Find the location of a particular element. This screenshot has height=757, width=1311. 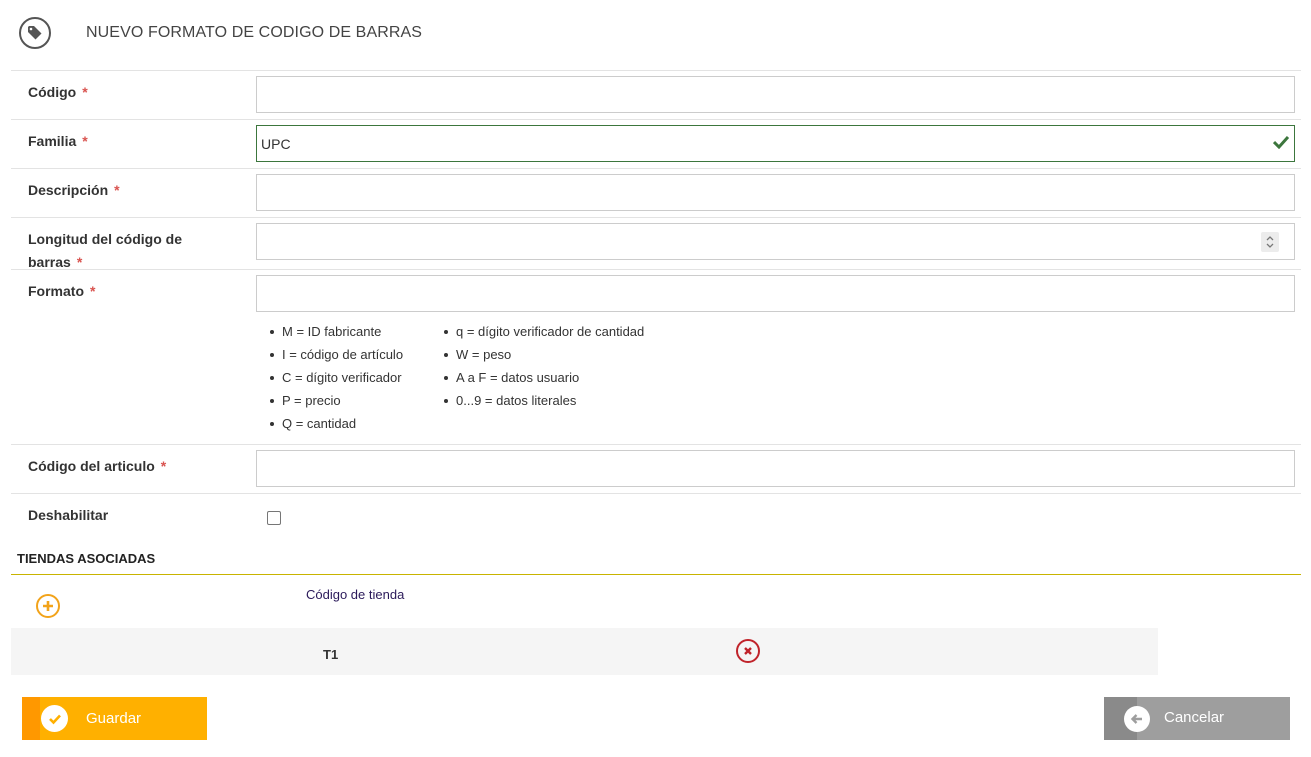

column-header-codigo-tienda: Código de tienda is located at coordinates (355, 594).